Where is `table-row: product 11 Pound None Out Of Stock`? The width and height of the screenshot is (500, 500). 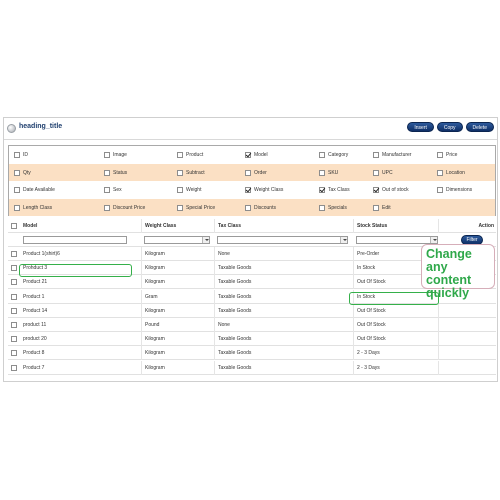
table-row: product 11 Pound None Out Of Stock is located at coordinates (252, 325).